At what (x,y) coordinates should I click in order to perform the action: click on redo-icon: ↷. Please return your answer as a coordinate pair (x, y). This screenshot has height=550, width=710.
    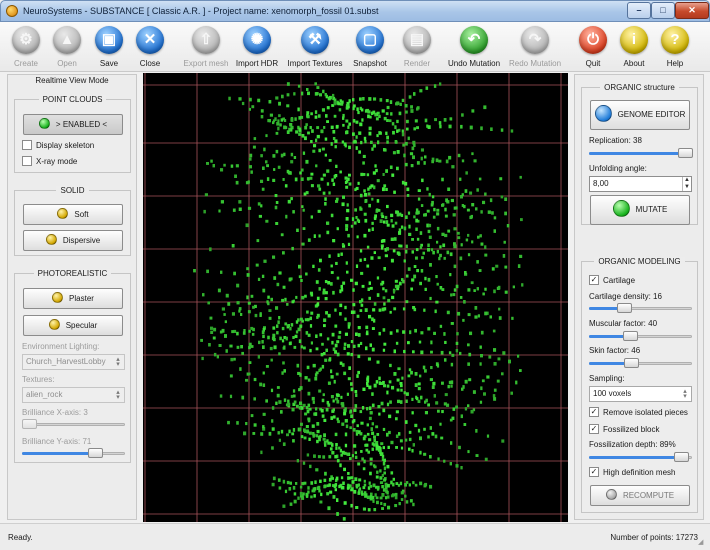
    Looking at the image, I should click on (535, 40).